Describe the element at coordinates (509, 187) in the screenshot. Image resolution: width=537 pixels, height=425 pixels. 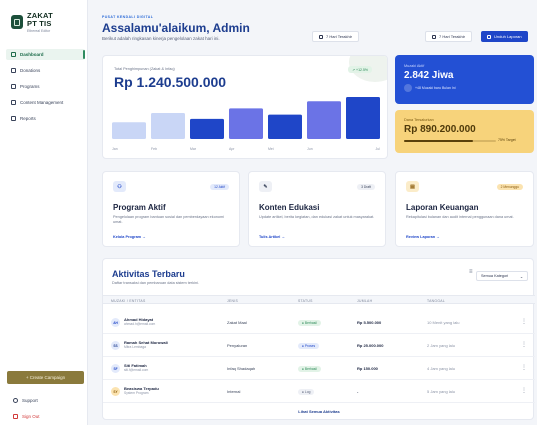
I see `report-badge: 2 Menunggu` at that location.